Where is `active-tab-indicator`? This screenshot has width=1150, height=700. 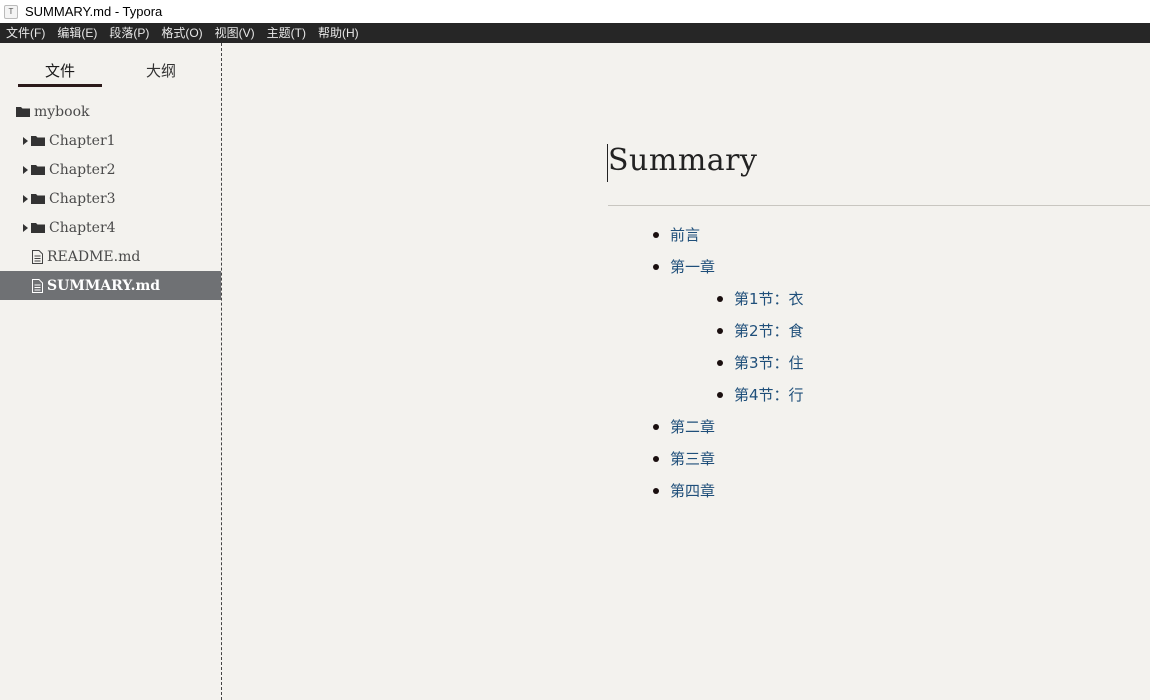
active-tab-indicator is located at coordinates (60, 85).